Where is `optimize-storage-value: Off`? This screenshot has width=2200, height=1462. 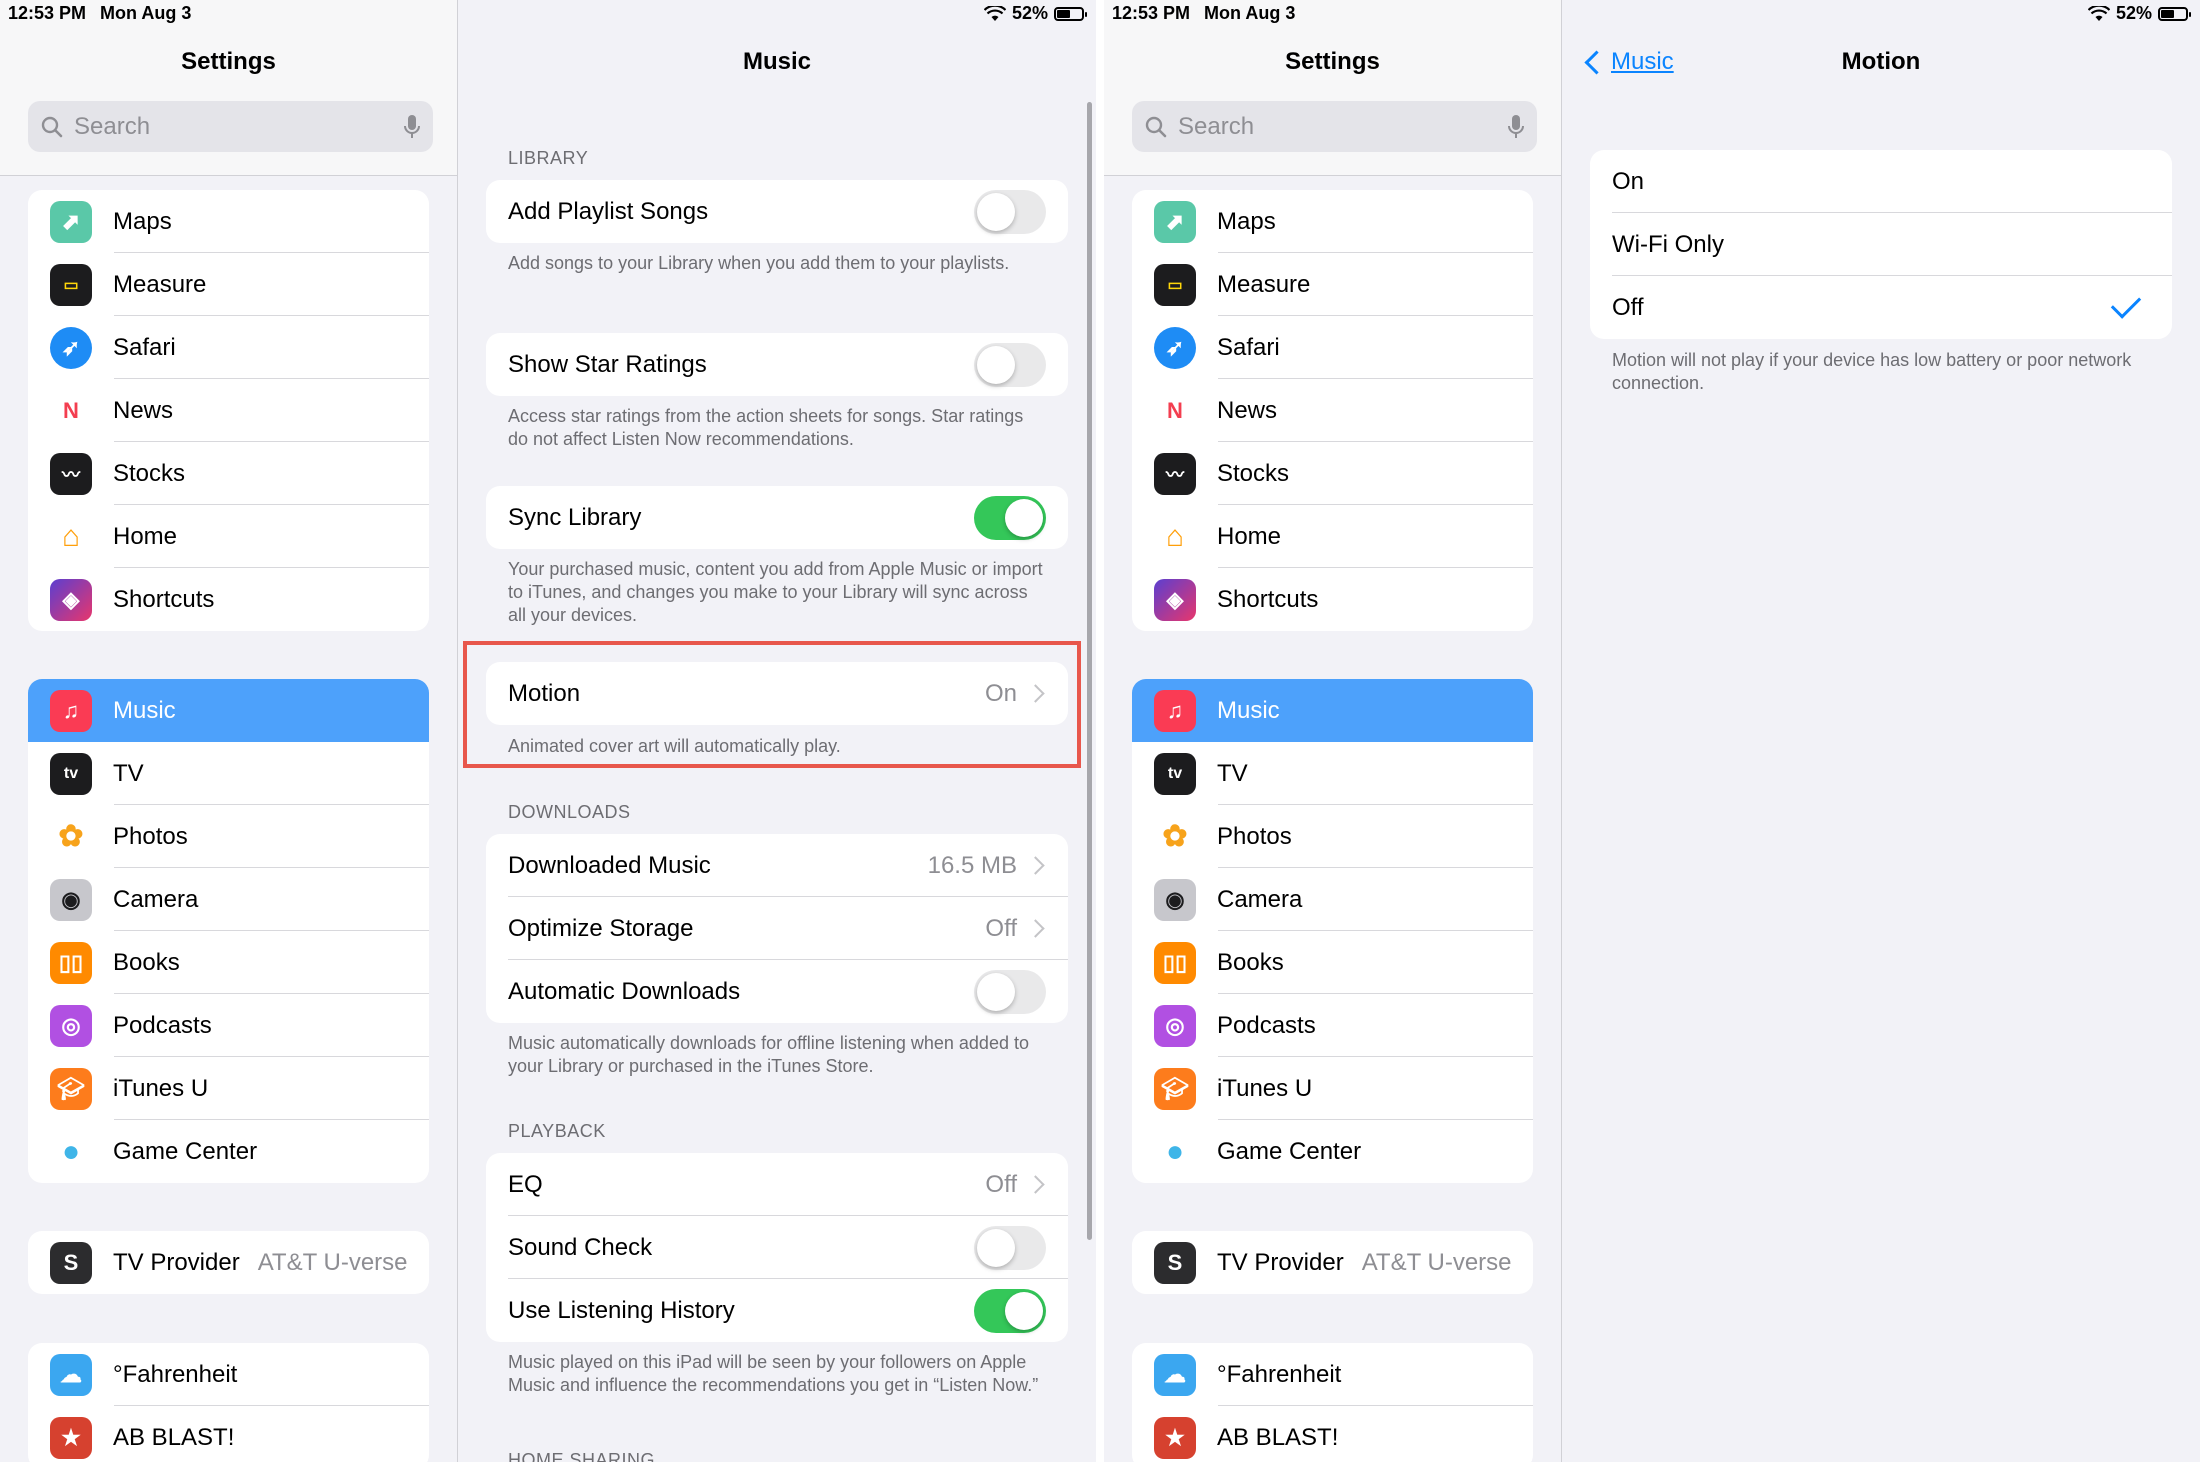 optimize-storage-value: Off is located at coordinates (1001, 928).